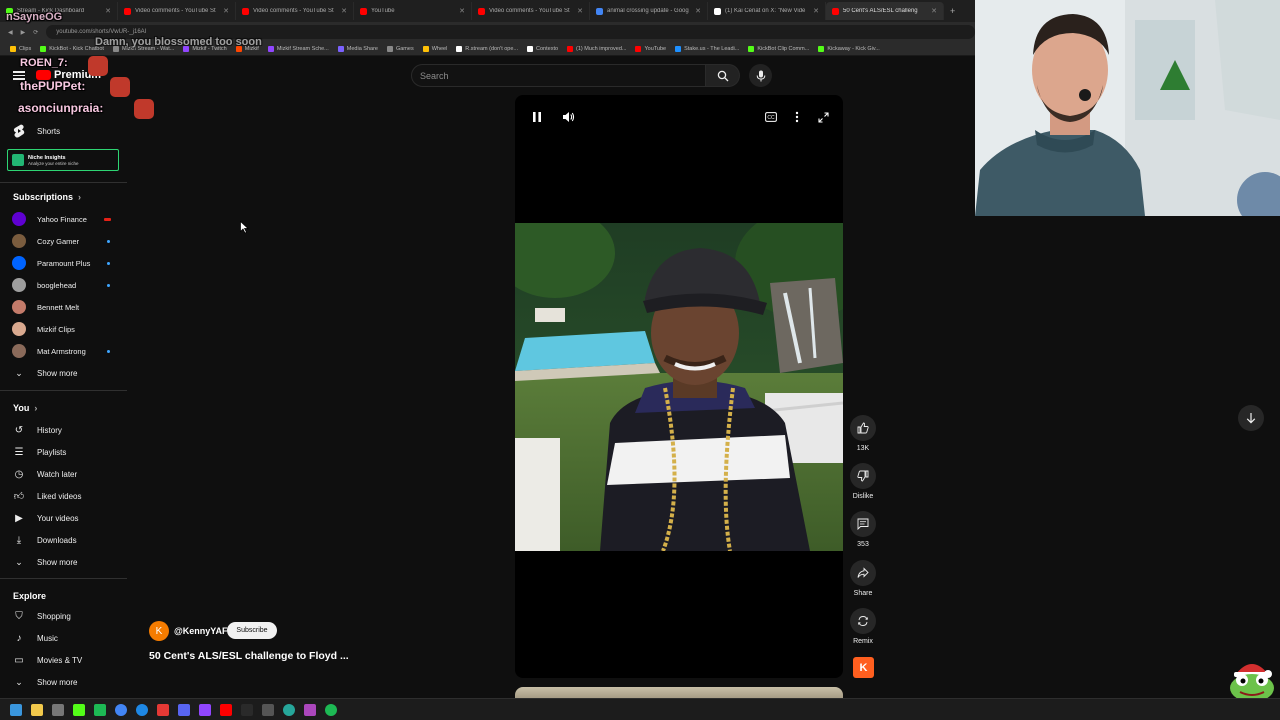 Image resolution: width=1280 pixels, height=720 pixels. I want to click on chrome-icon, so click(121, 709).